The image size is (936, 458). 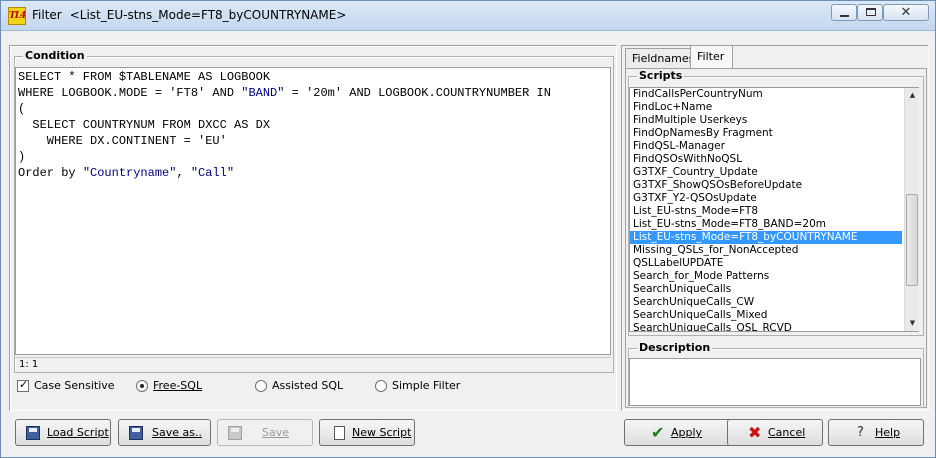 I want to click on condition-caption: Condition, so click(x=55, y=55).